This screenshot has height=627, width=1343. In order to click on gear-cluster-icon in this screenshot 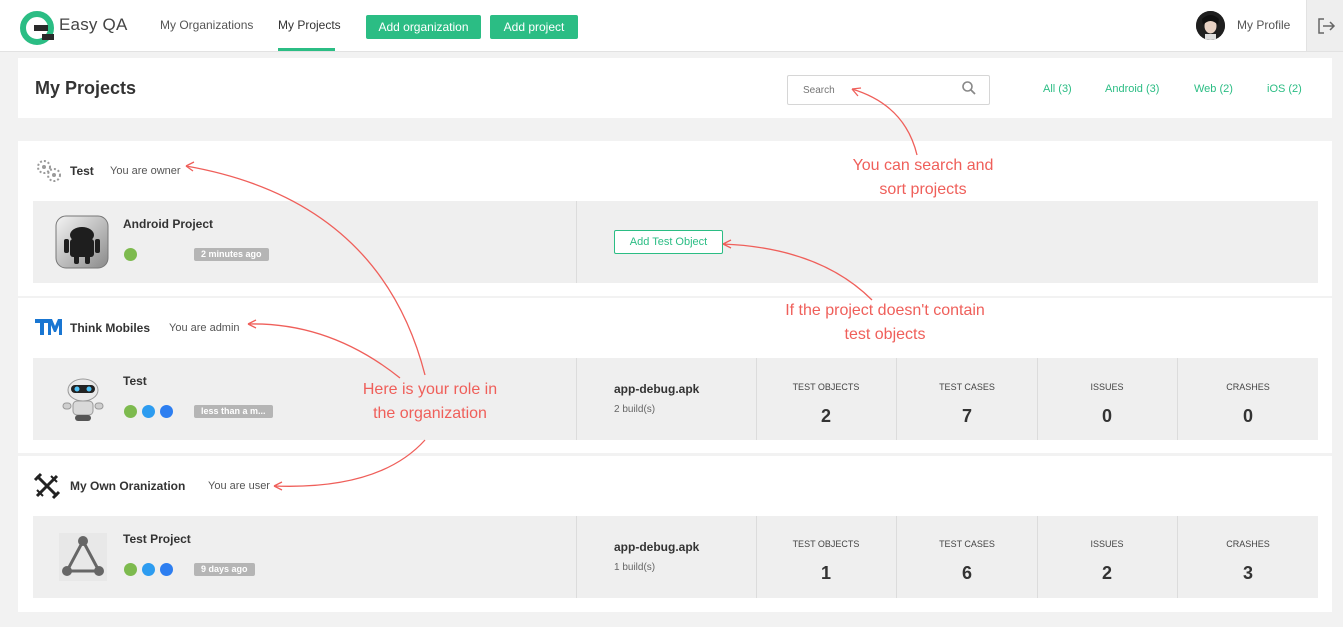, I will do `click(49, 171)`.